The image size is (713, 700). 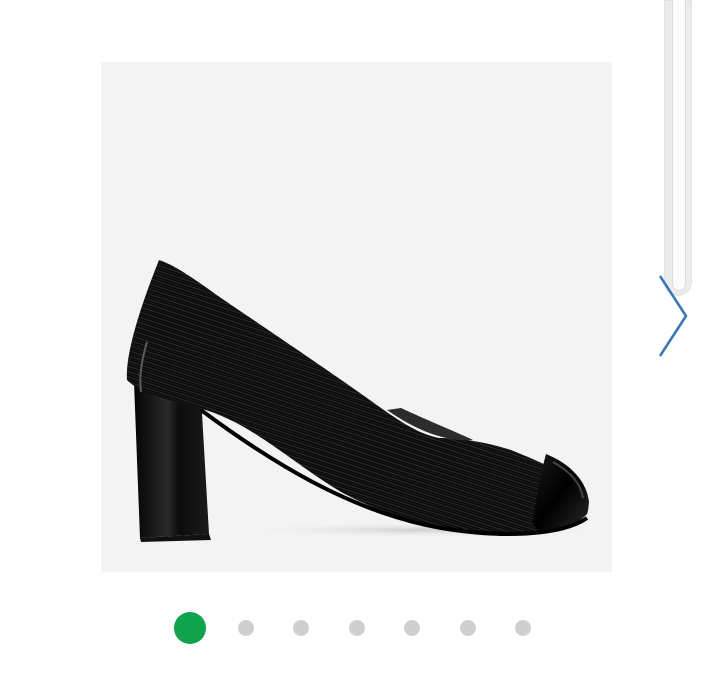 I want to click on scrollbar-thumb, so click(x=679, y=145).